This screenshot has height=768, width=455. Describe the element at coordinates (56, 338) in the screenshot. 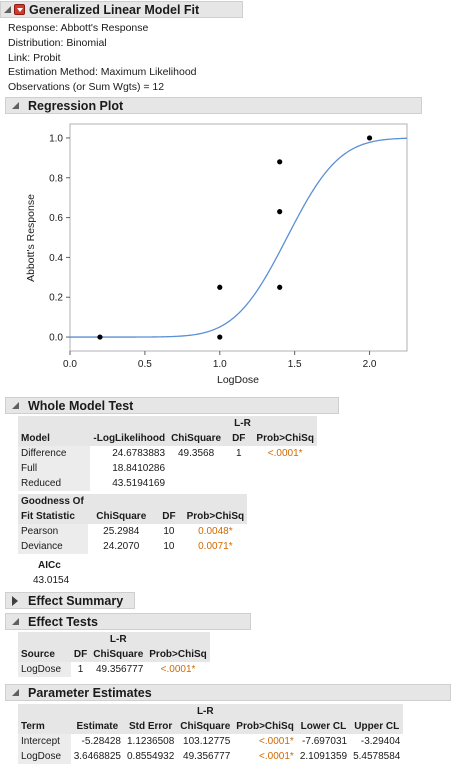

I see `y-tick-label: 0.0` at that location.